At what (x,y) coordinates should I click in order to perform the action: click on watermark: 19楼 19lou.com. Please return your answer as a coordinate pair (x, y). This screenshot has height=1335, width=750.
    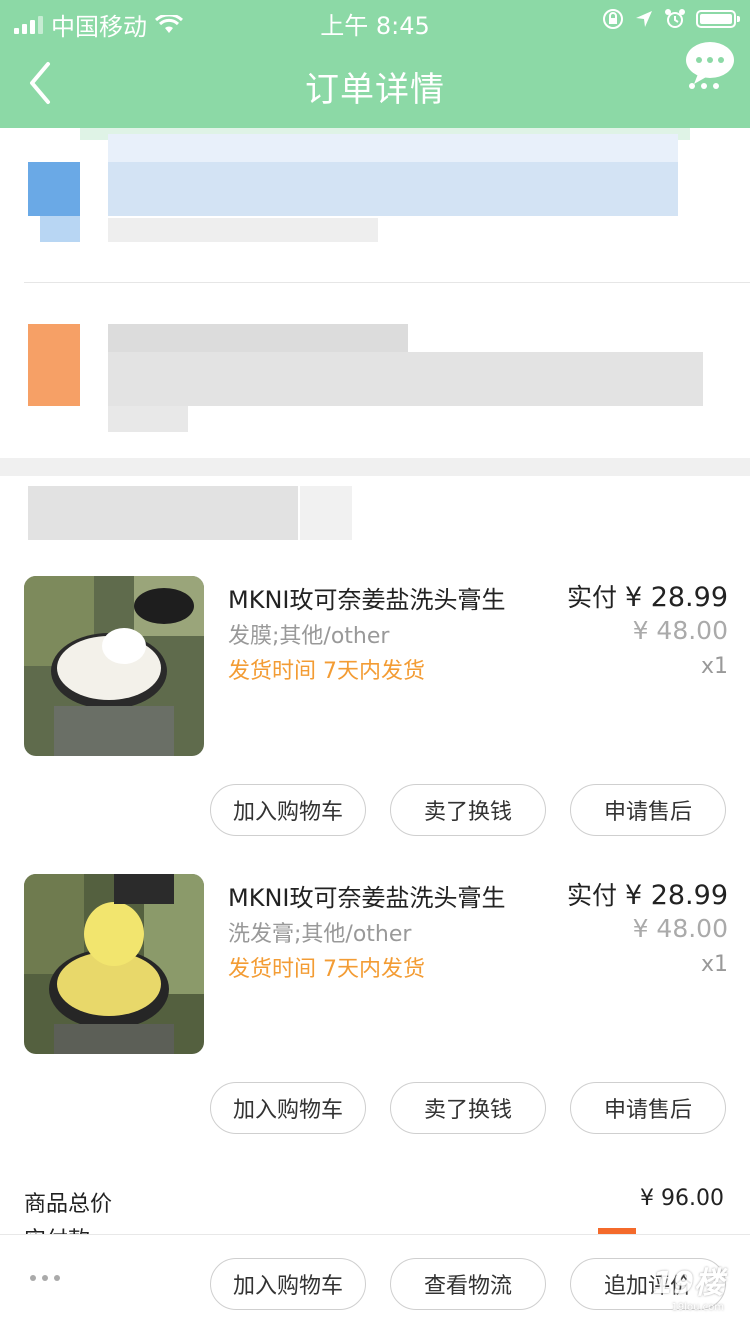
    Looking at the image, I should click on (688, 1285).